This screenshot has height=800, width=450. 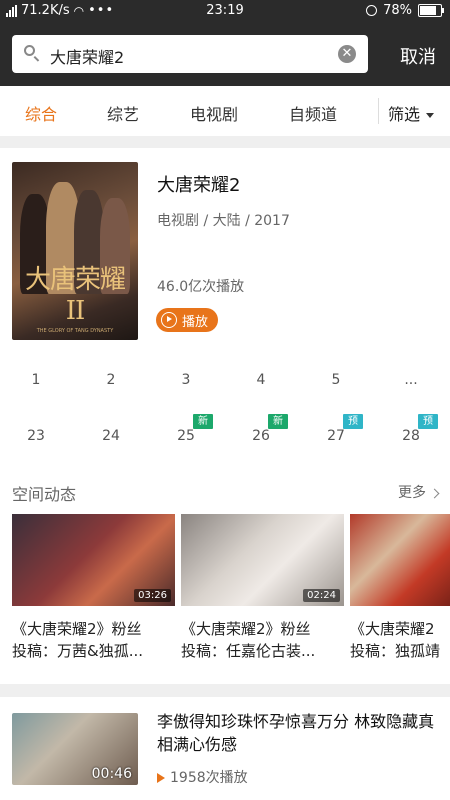 I want to click on tab-divider, so click(x=378, y=111).